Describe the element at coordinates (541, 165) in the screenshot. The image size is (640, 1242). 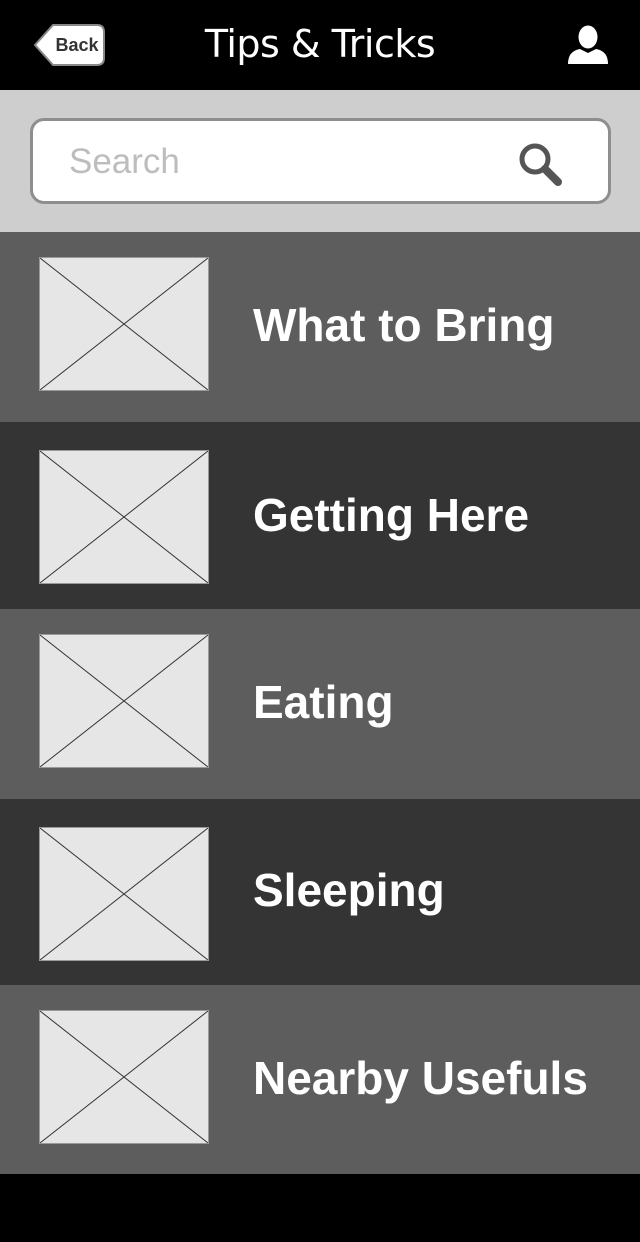
I see `search-icon` at that location.